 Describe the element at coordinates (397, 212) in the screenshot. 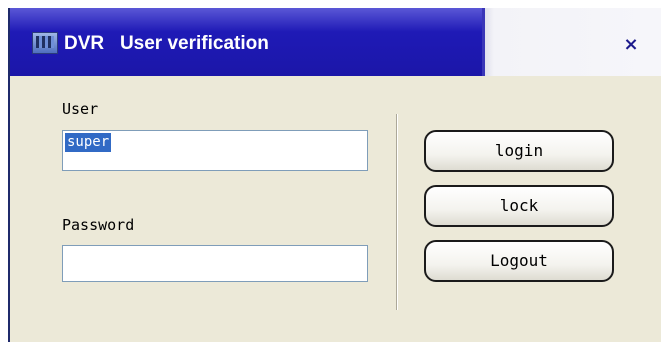

I see `vertical-separator` at that location.